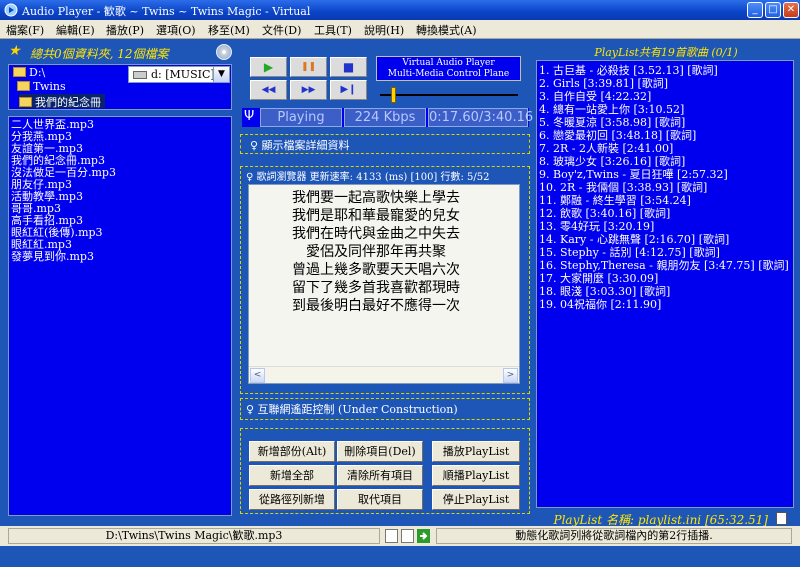 The height and width of the screenshot is (567, 800). I want to click on playlist-item: 7. 2R - 2人新裝 [2:41.00], so click(606, 149).